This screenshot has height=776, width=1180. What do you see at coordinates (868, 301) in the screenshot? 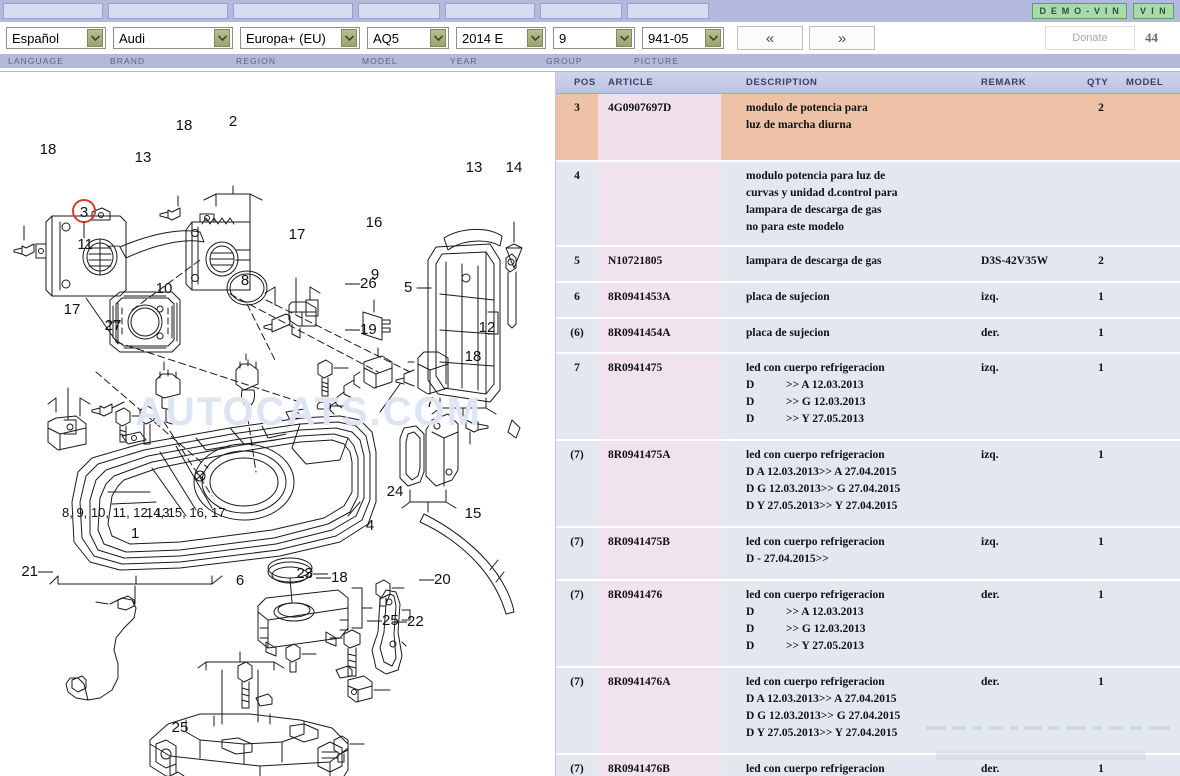
I see `table-row: 6 8R0941453A placa de sujecion izq. 1` at bounding box center [868, 301].